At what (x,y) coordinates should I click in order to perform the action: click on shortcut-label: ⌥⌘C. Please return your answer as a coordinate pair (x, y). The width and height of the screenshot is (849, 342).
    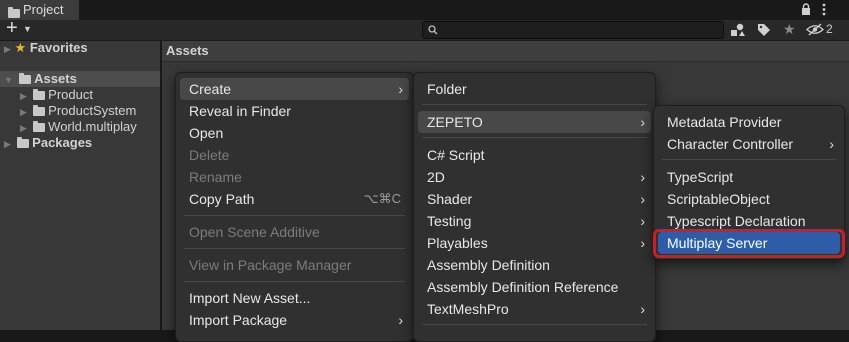
    Looking at the image, I should click on (382, 198).